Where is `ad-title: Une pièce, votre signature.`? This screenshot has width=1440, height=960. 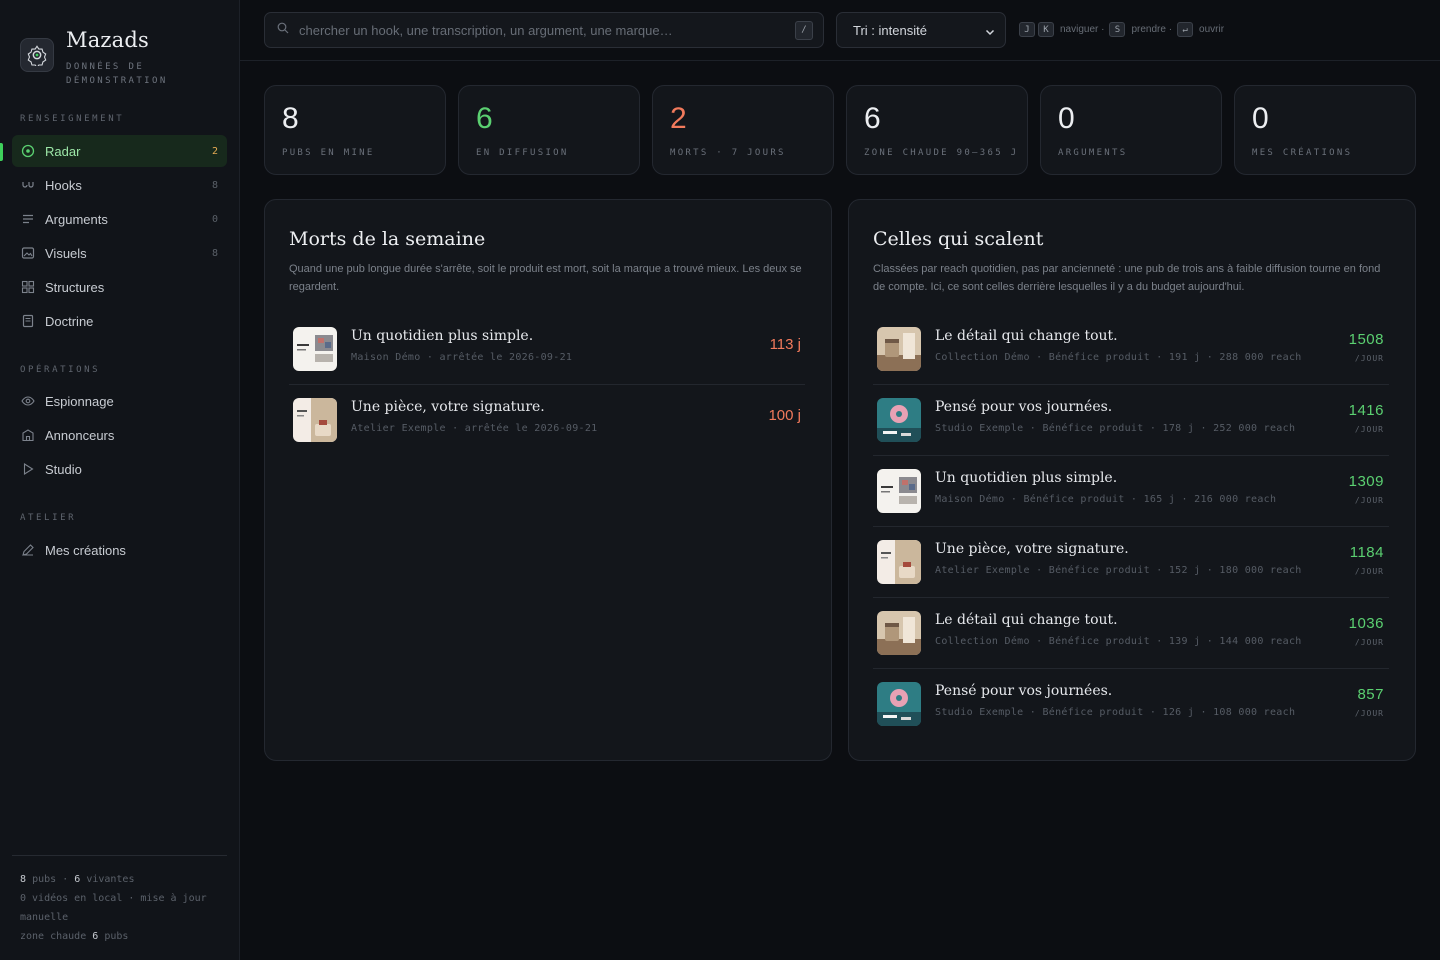 ad-title: Une pièce, votre signature. is located at coordinates (448, 407).